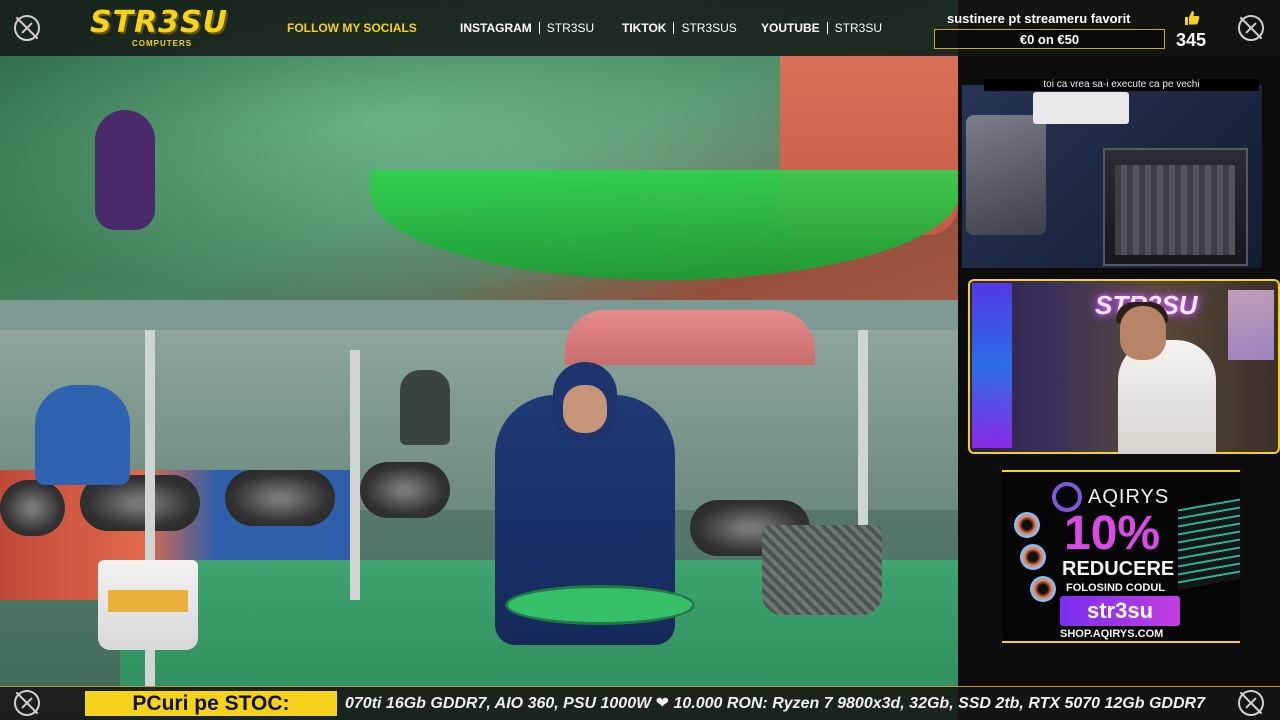  Describe the element at coordinates (159, 22) in the screenshot. I see `logo-text: STR3SU` at that location.